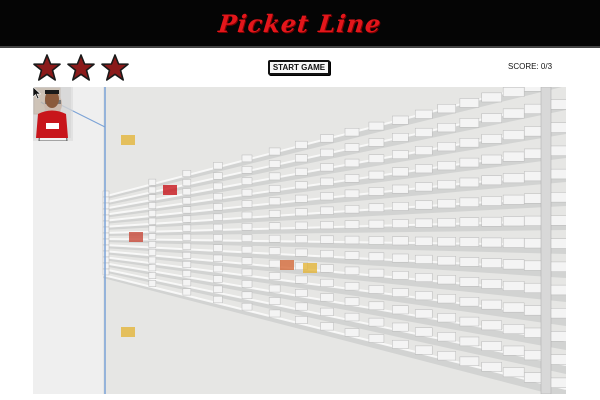 The width and height of the screenshot is (600, 400). Describe the element at coordinates (300, 397) in the screenshot. I see `page-margin-bottom` at that location.